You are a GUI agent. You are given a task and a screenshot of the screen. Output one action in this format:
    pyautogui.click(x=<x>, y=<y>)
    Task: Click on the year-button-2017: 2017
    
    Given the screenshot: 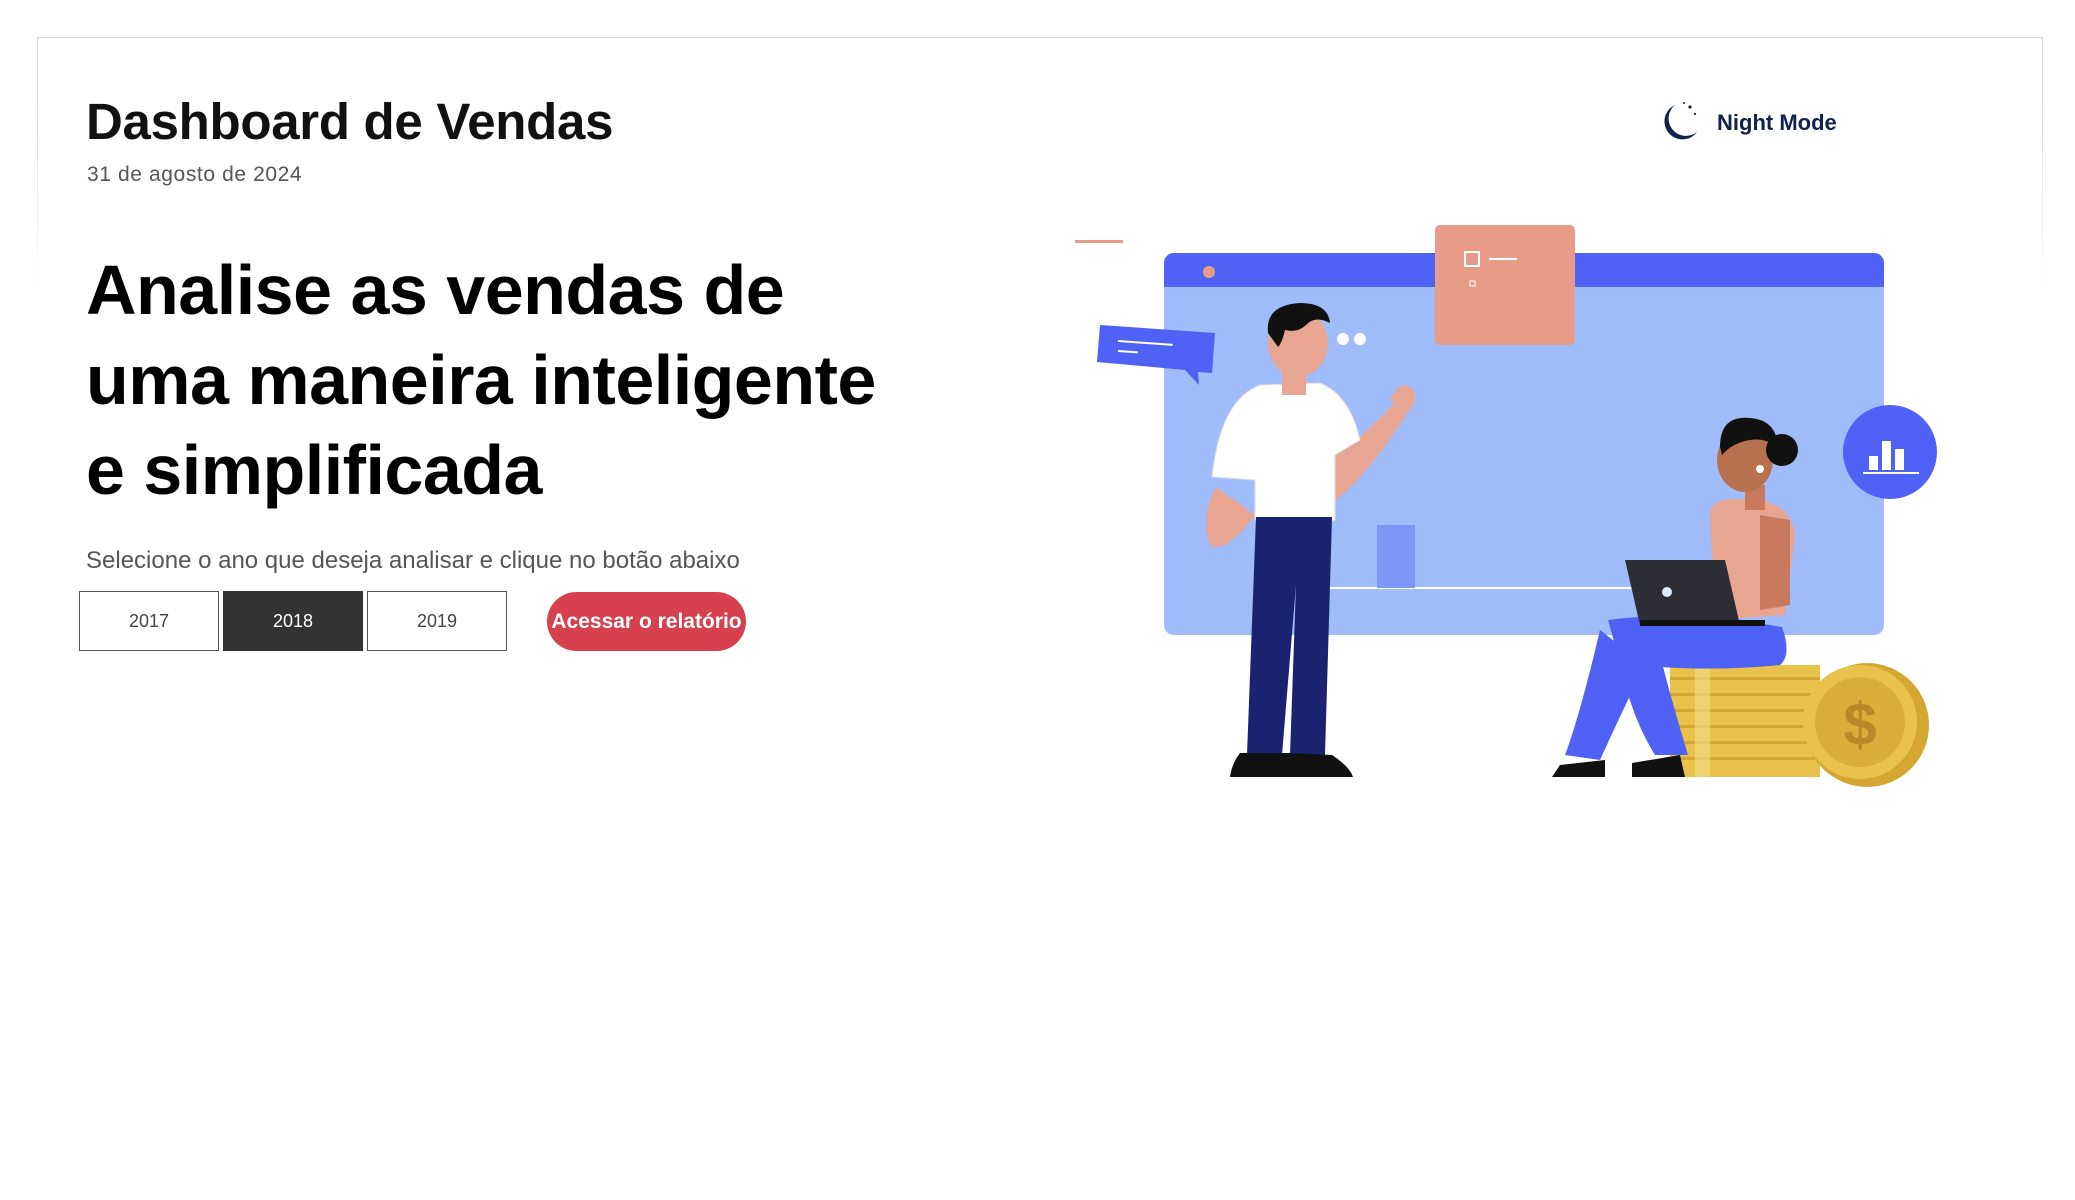 What is the action you would take?
    pyautogui.click(x=149, y=621)
    